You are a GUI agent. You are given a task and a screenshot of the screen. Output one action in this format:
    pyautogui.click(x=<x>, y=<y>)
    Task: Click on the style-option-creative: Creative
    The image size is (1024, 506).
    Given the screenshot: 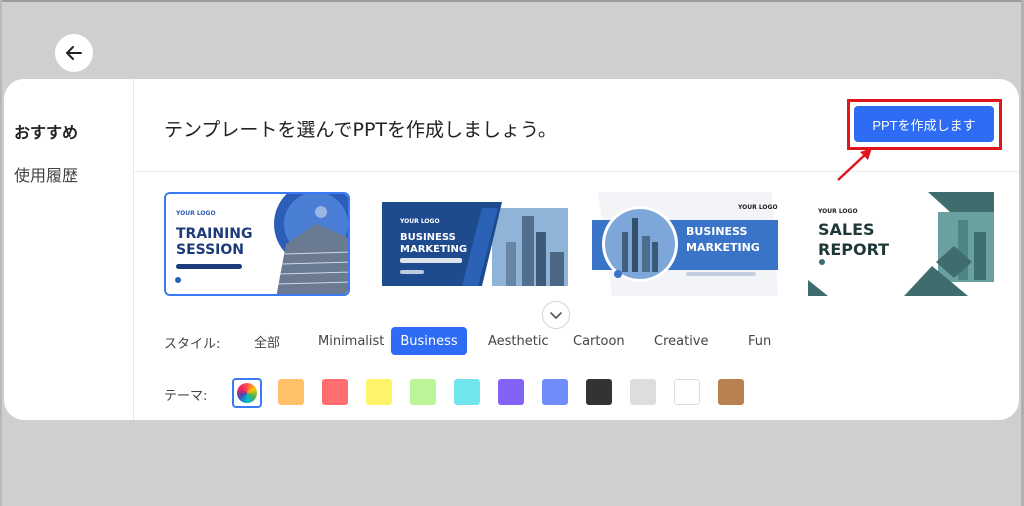 What is the action you would take?
    pyautogui.click(x=681, y=341)
    